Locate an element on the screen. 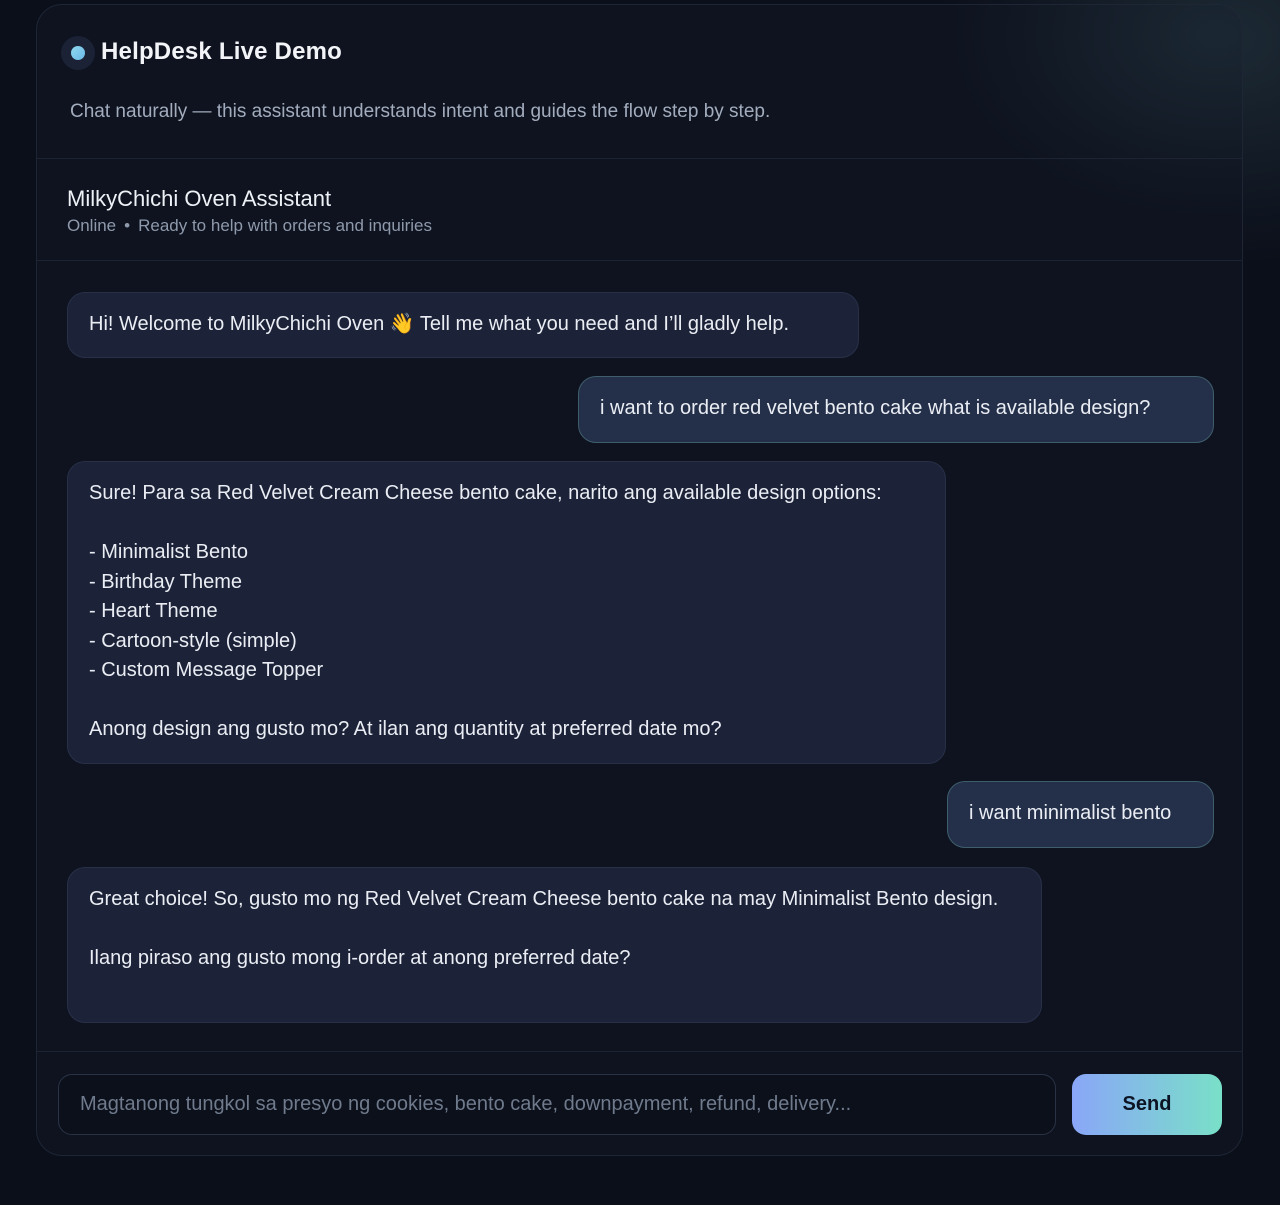 The height and width of the screenshot is (1205, 1280). message-composer: Send is located at coordinates (639, 1103).